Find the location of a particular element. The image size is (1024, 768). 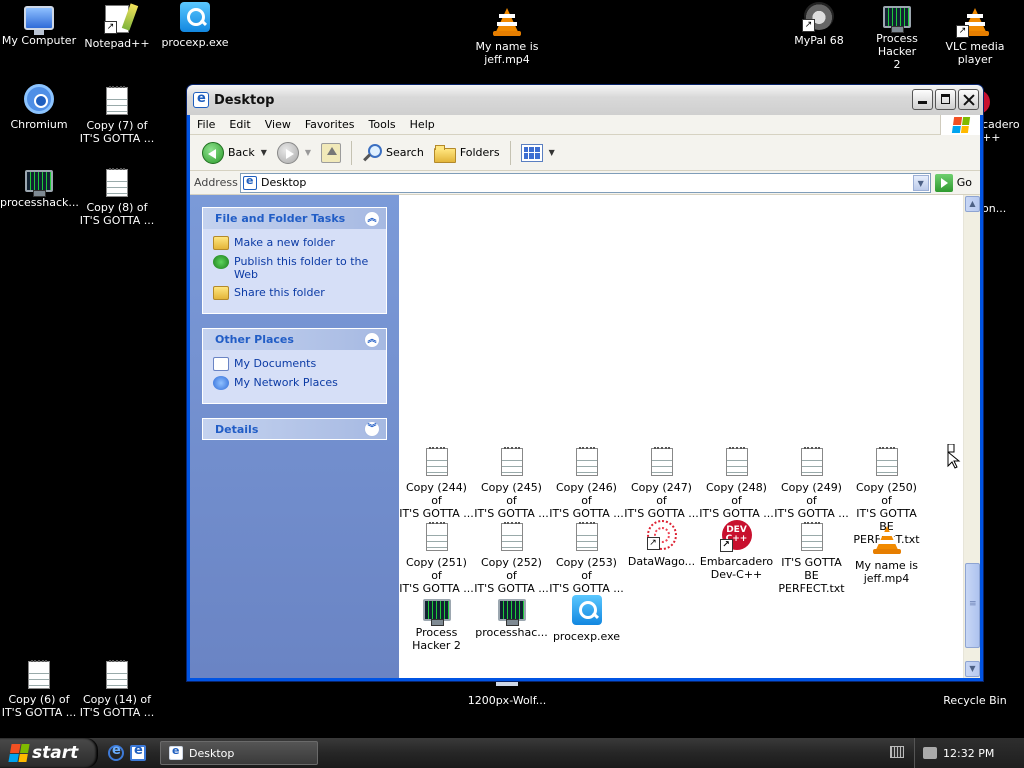

scroll-down-button: ▼ is located at coordinates (972, 669).